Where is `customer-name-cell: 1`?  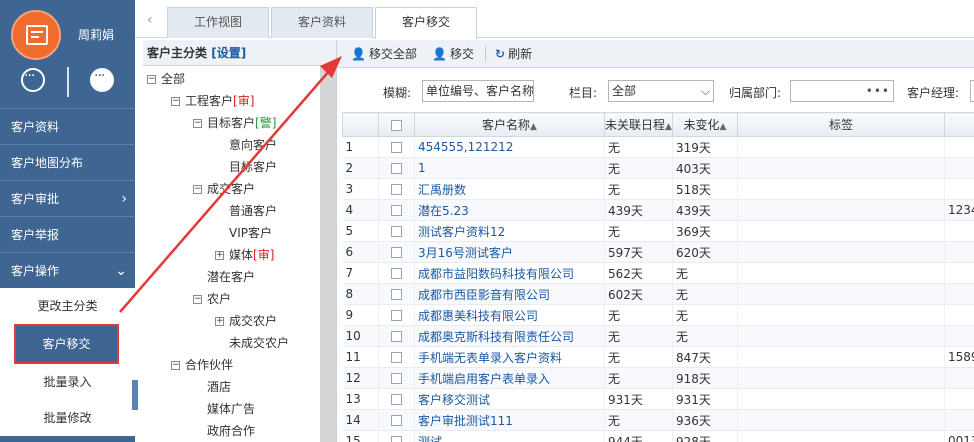 customer-name-cell: 1 is located at coordinates (509, 168).